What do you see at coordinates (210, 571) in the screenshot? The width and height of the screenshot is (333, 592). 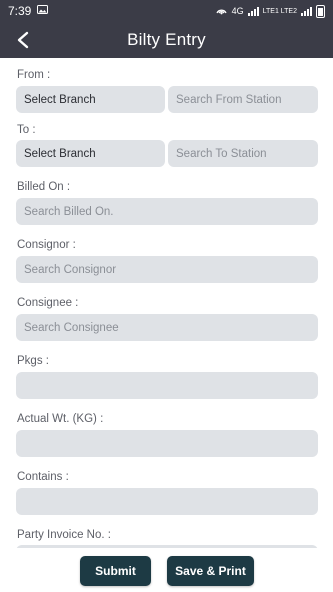 I see `save-print-button: Save & Print` at bounding box center [210, 571].